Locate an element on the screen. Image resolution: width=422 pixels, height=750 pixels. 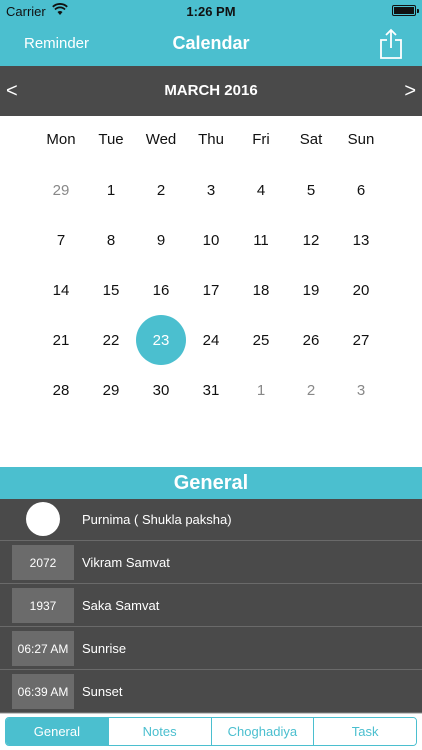
calendar-day-number: 19 is located at coordinates (311, 290).